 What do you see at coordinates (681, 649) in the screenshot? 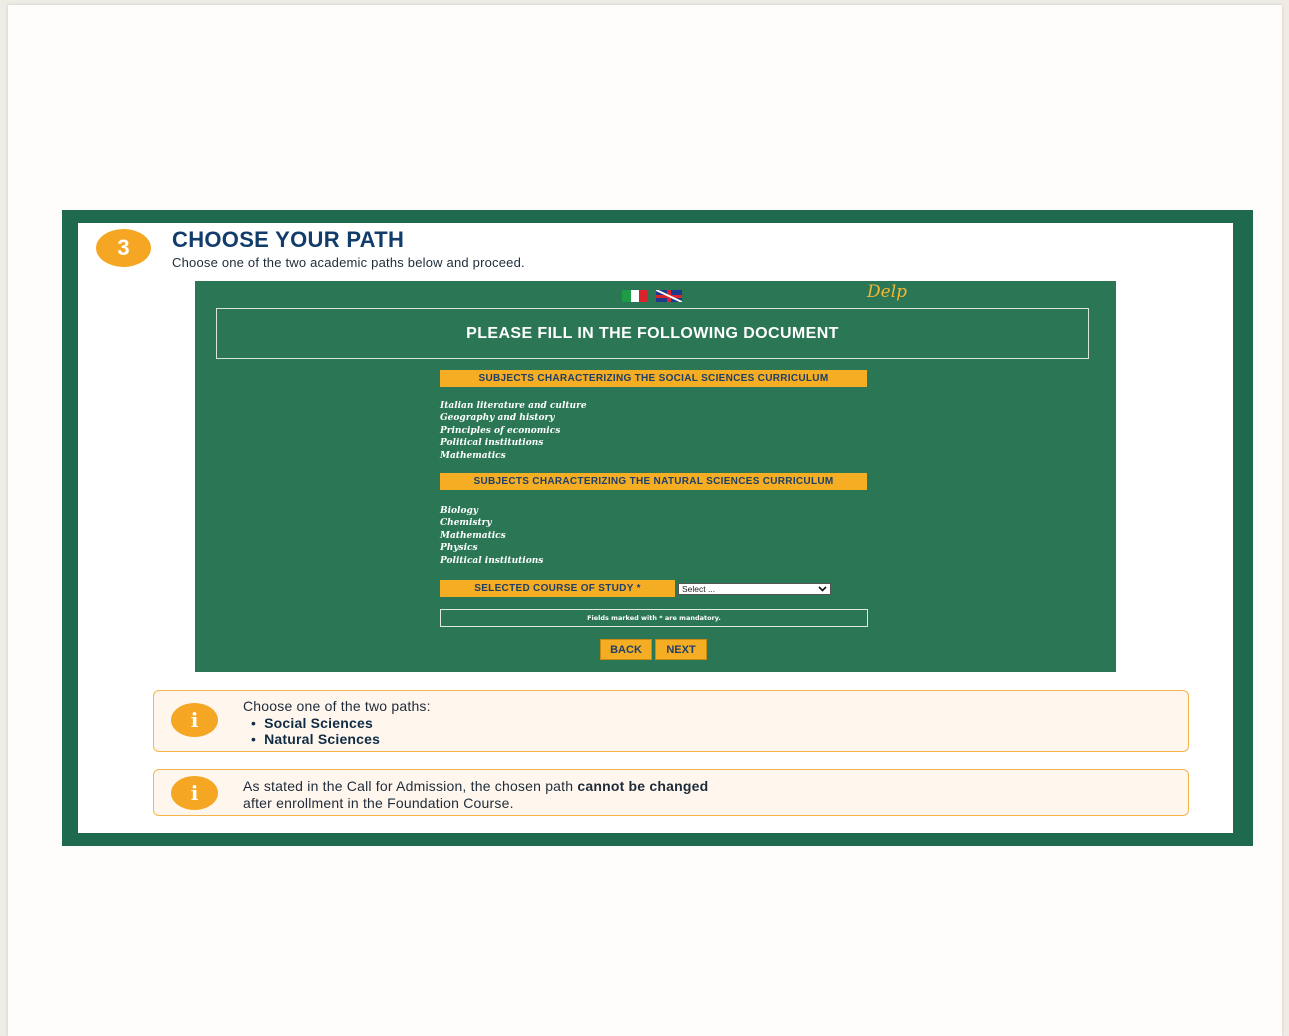
I see `next-button: NEXT` at bounding box center [681, 649].